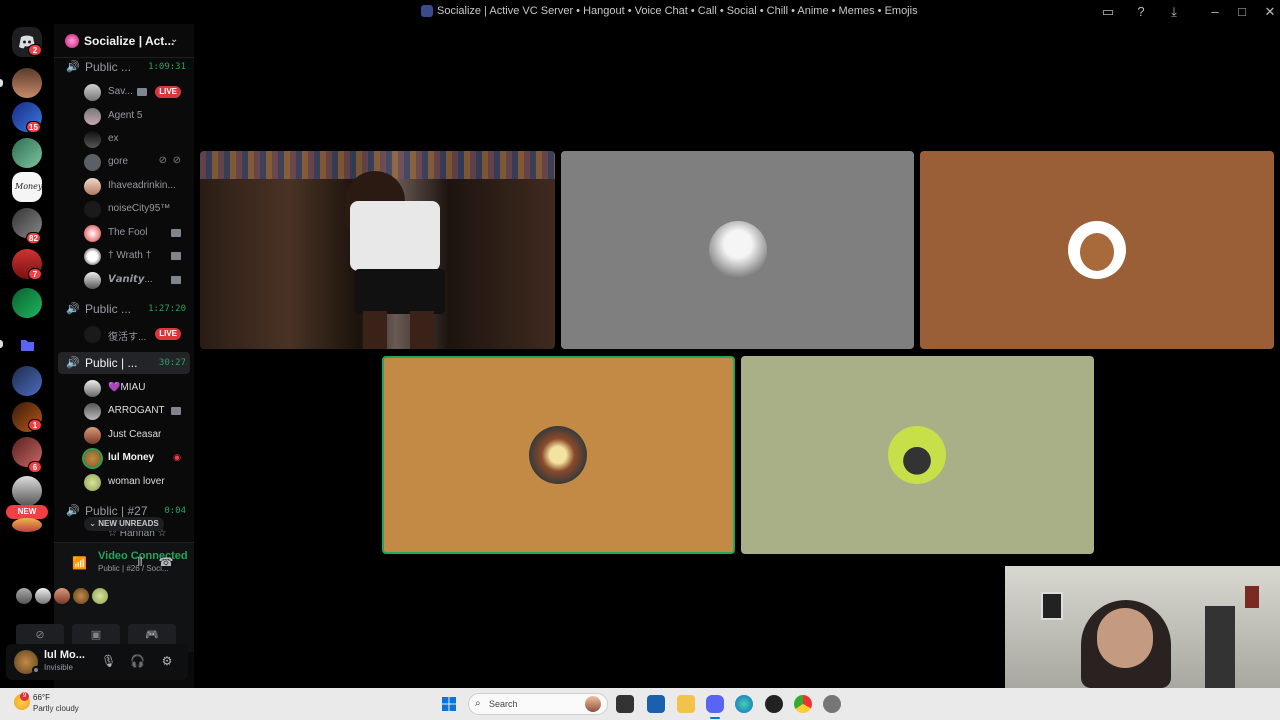 Image resolution: width=1280 pixels, height=720 pixels. Describe the element at coordinates (803, 704) in the screenshot. I see `chrome-icon` at that location.